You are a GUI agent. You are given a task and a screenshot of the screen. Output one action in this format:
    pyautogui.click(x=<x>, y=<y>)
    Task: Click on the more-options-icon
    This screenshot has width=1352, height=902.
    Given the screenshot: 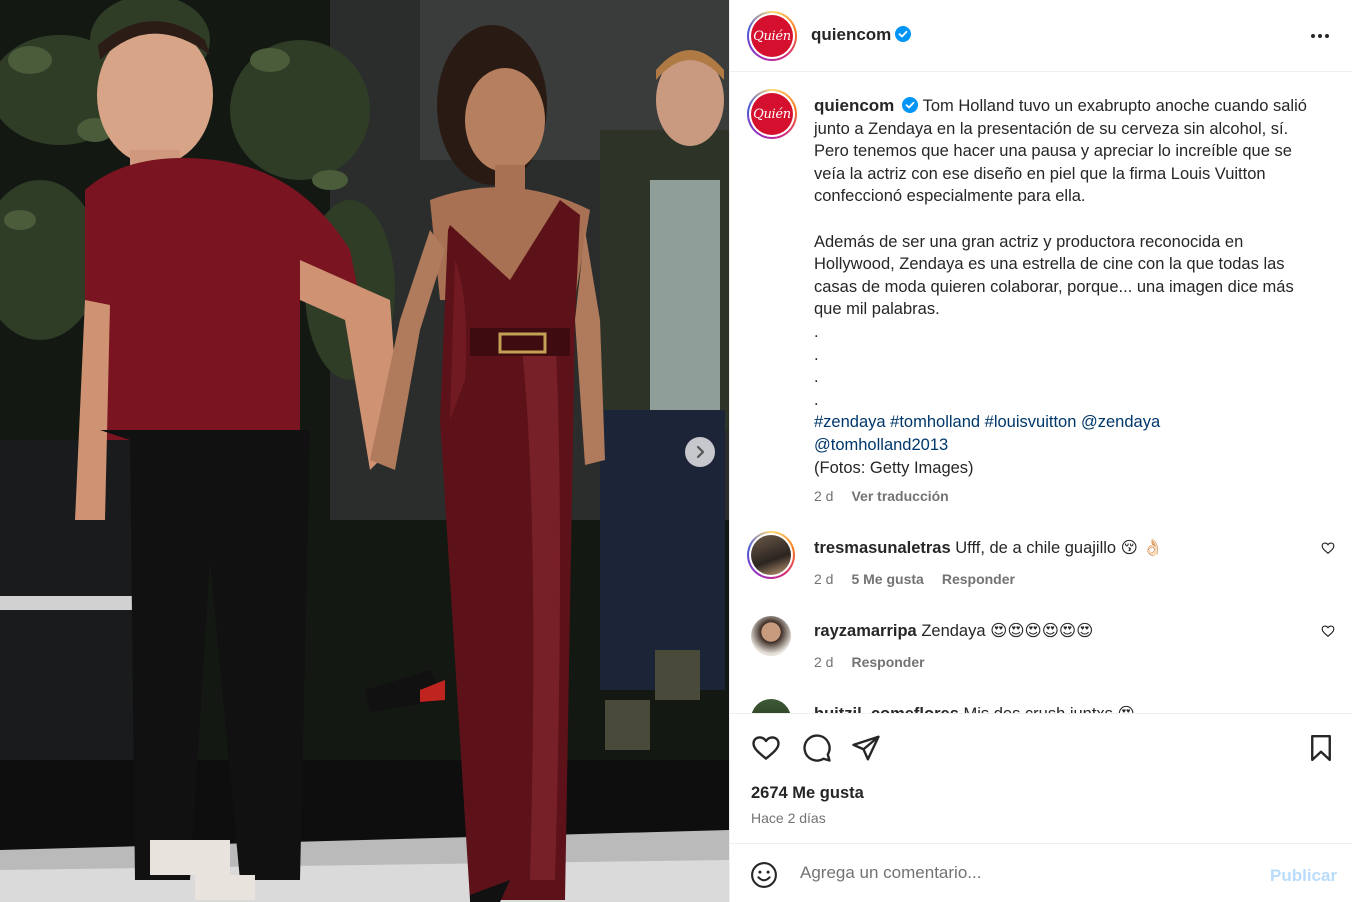 What is the action you would take?
    pyautogui.click(x=1320, y=36)
    